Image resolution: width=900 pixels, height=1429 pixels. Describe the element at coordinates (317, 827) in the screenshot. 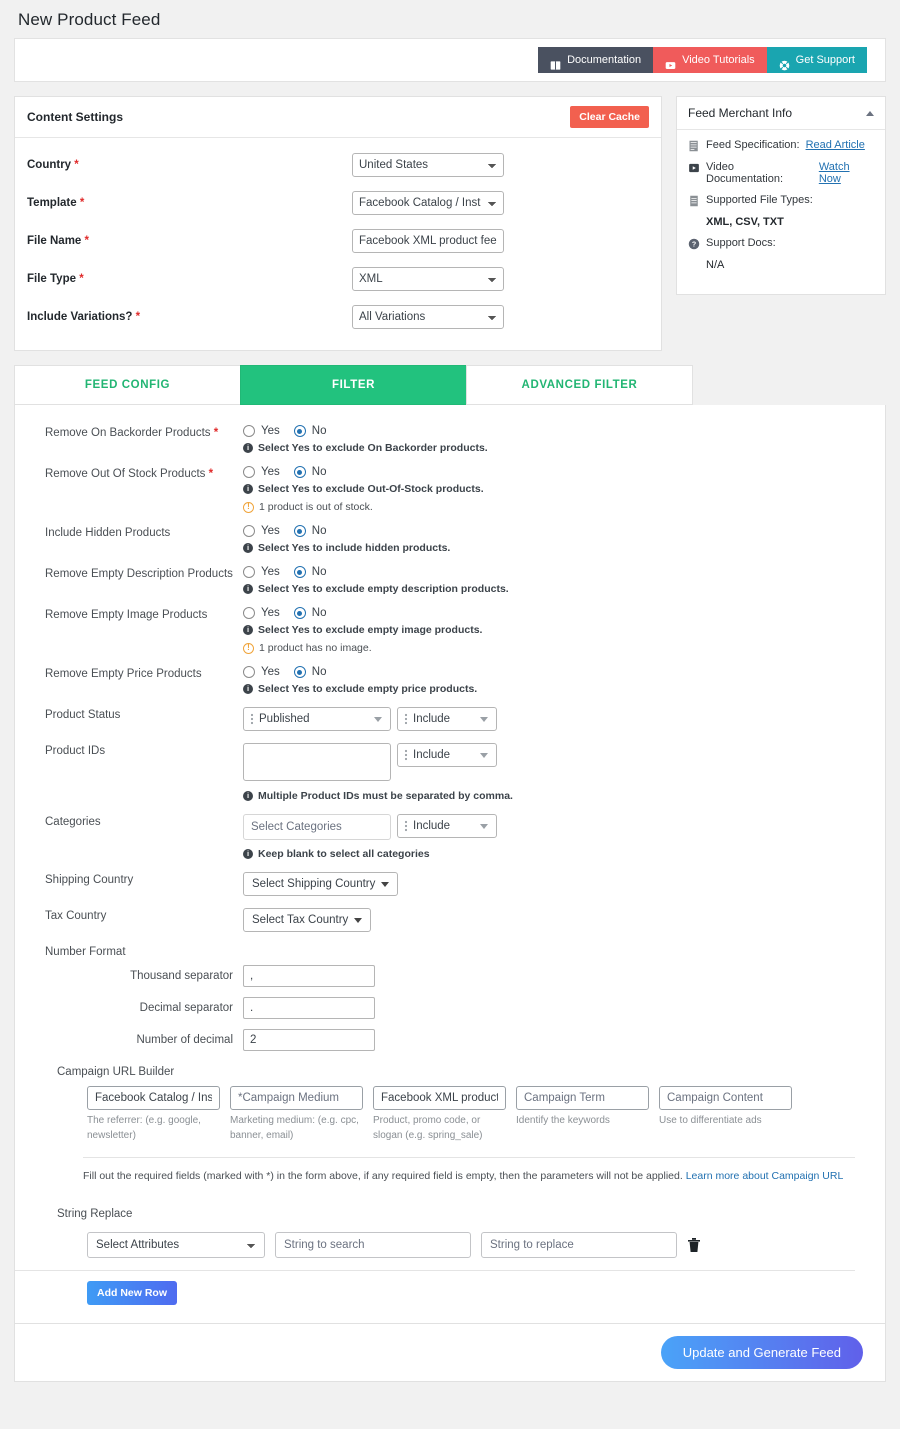

I see `categories-input` at that location.